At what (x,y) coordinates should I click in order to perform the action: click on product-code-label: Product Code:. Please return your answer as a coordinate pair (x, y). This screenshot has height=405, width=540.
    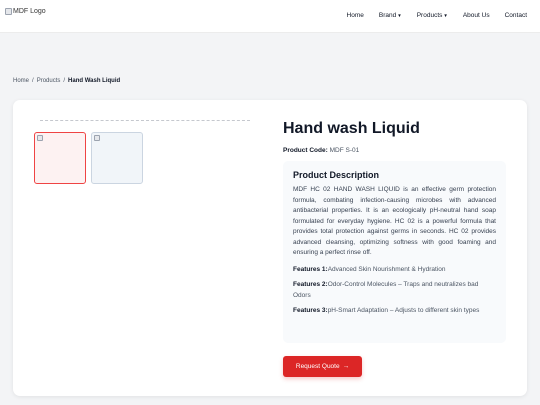
    Looking at the image, I should click on (305, 150).